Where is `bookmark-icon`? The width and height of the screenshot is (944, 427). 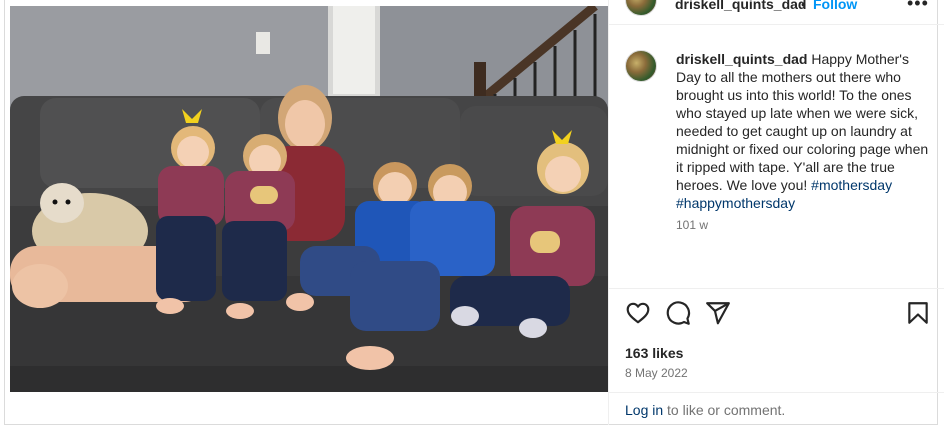
bookmark-icon is located at coordinates (918, 313).